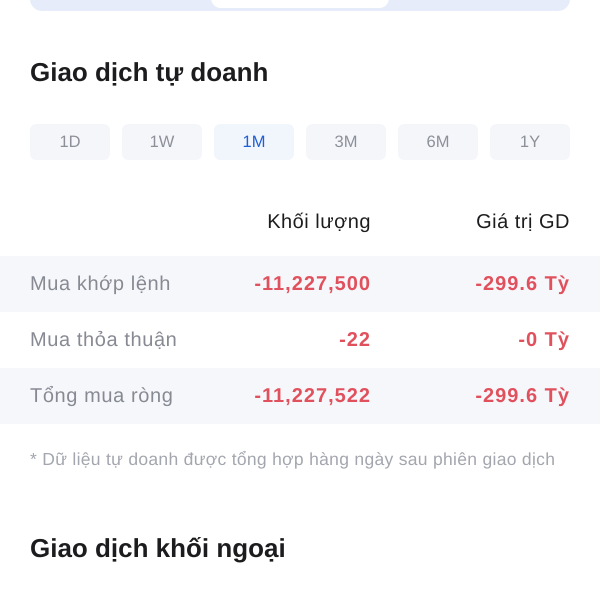 The width and height of the screenshot is (600, 600). Describe the element at coordinates (312, 284) in the screenshot. I see `volume-value: -11,227,500` at that location.